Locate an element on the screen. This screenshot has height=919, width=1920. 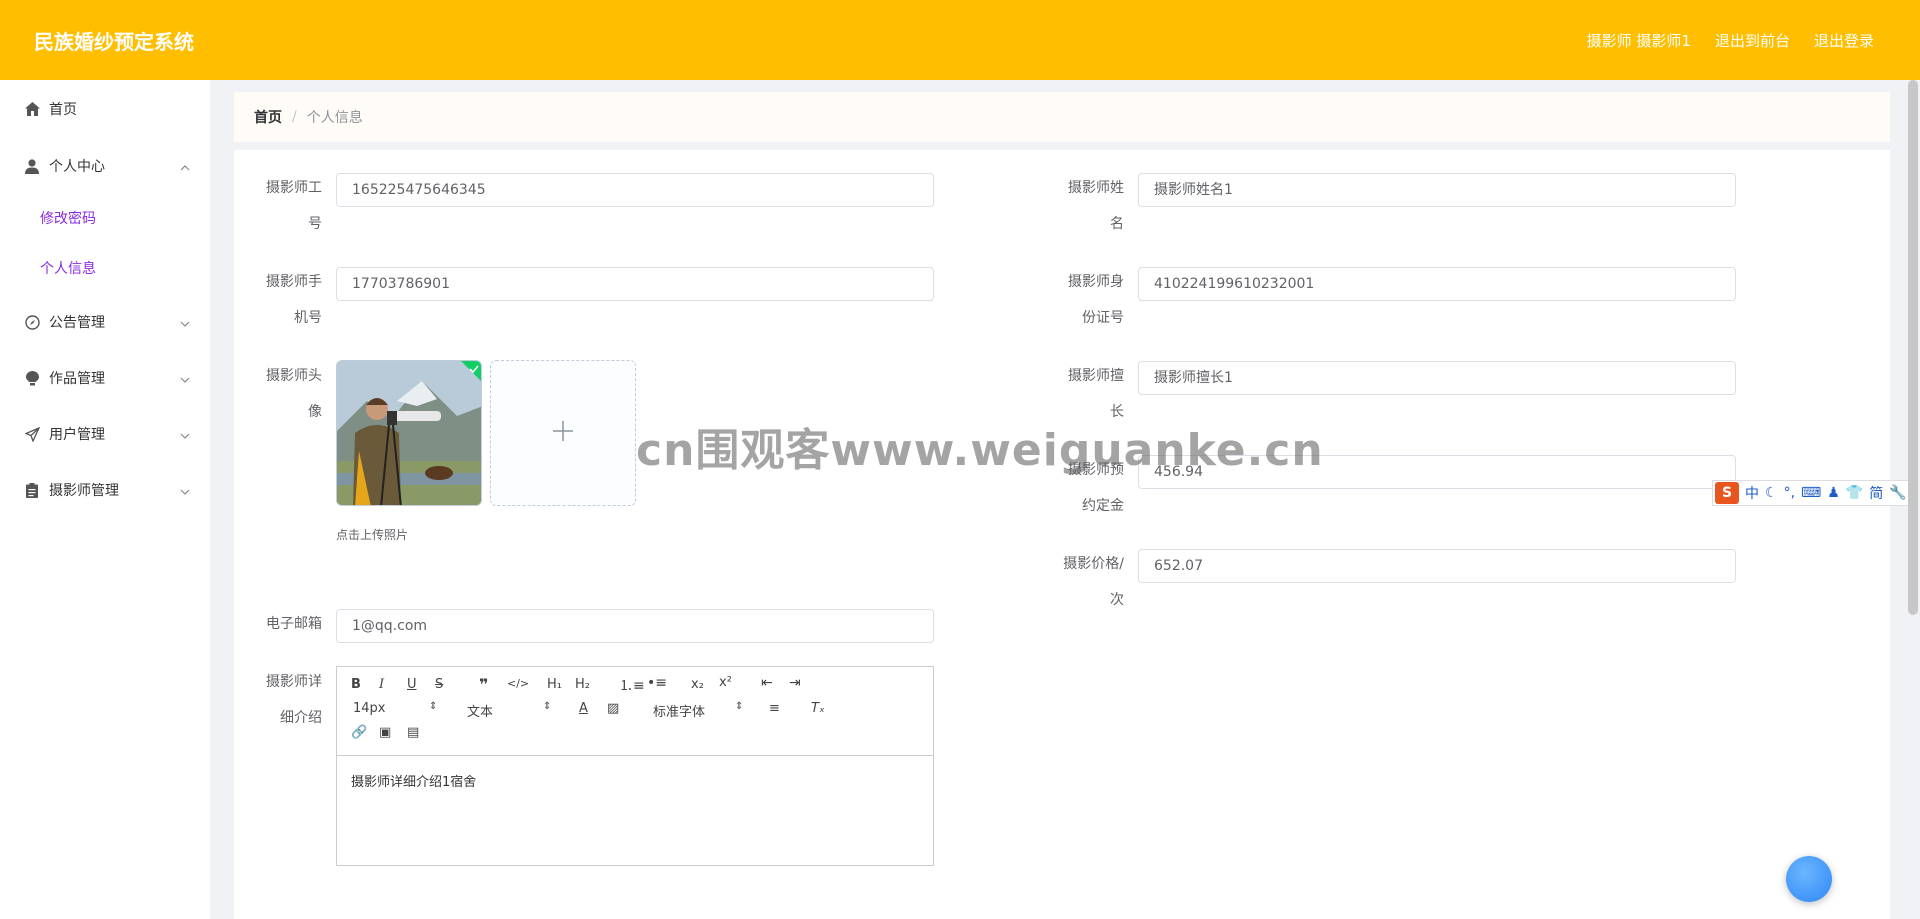
send-icon is located at coordinates (32, 434).